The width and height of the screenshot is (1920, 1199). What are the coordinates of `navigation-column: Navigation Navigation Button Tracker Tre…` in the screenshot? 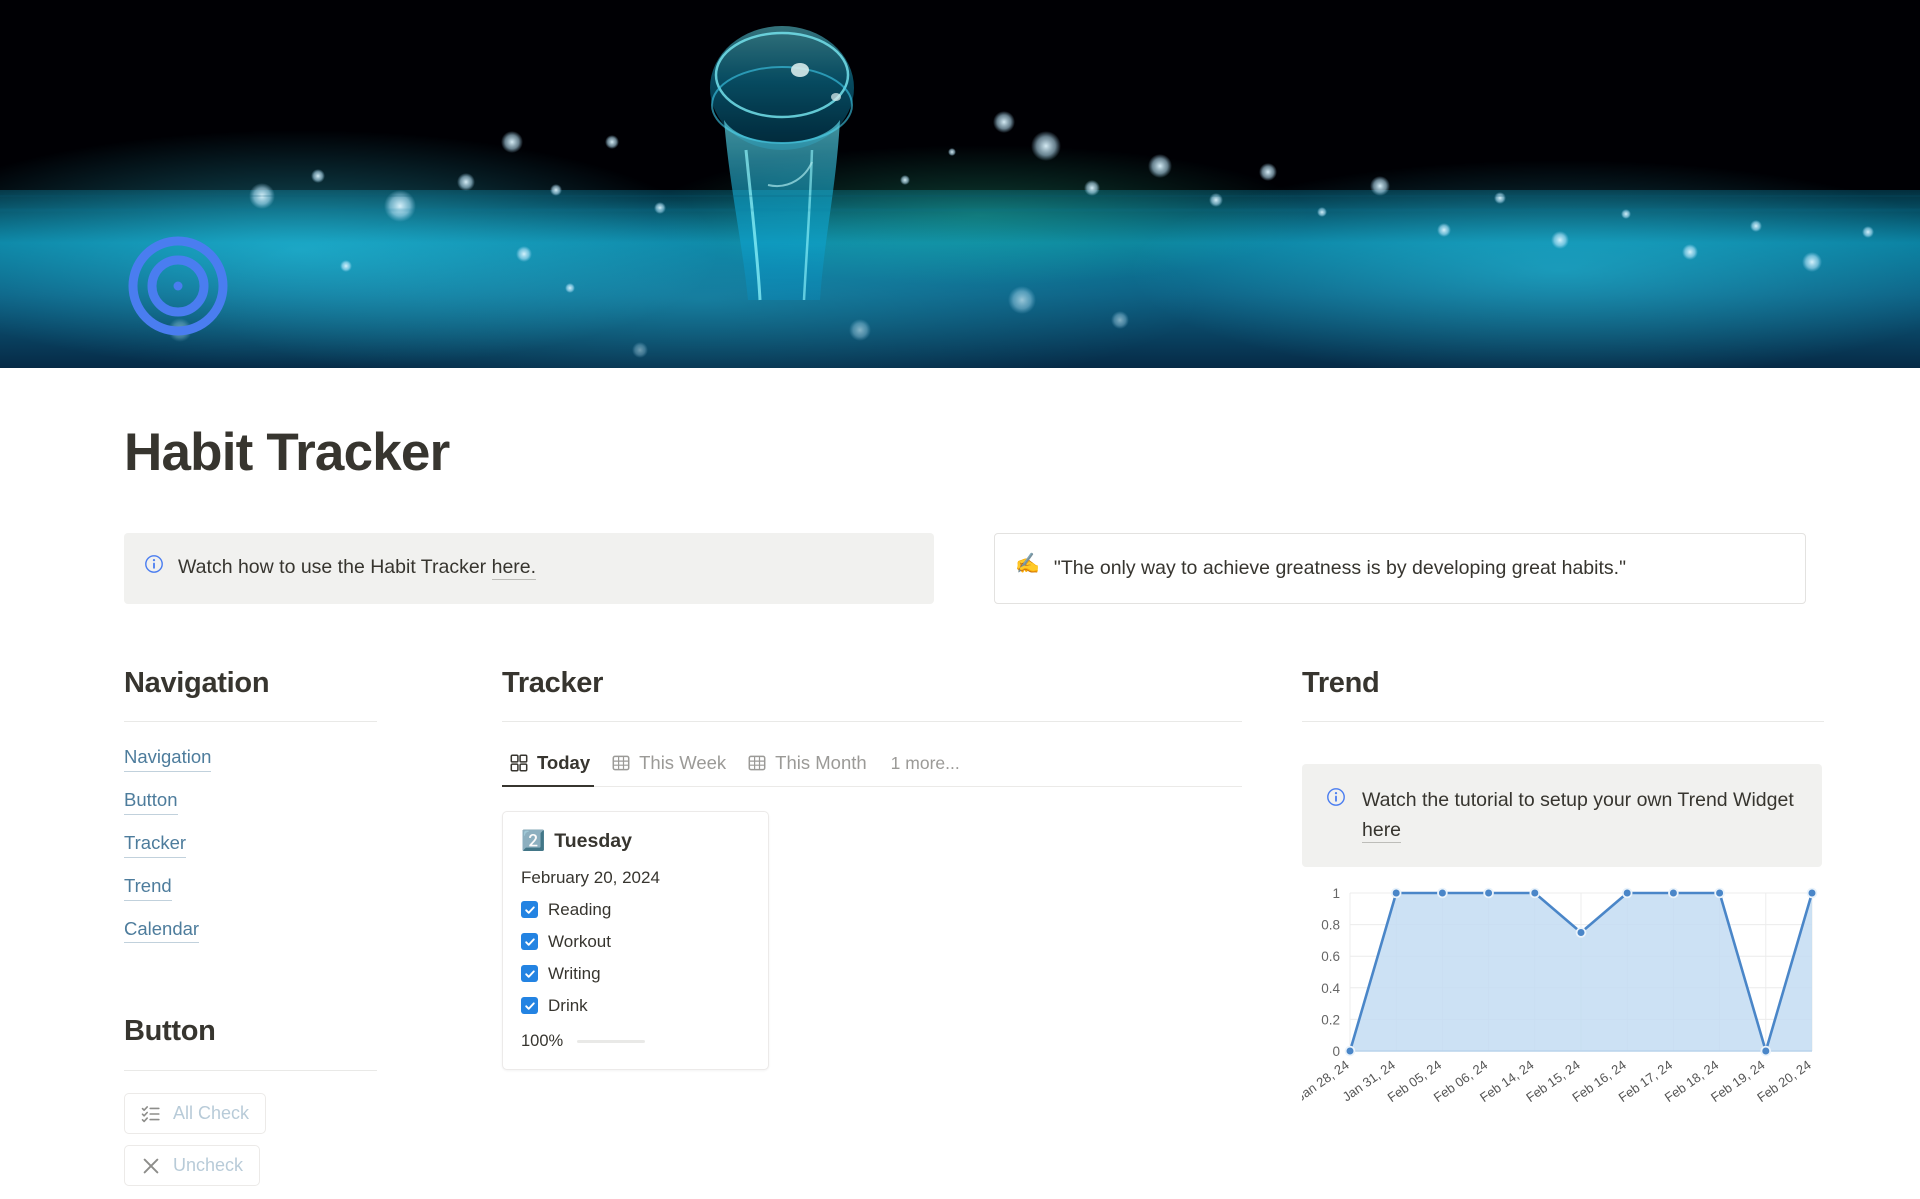 It's located at (250, 932).